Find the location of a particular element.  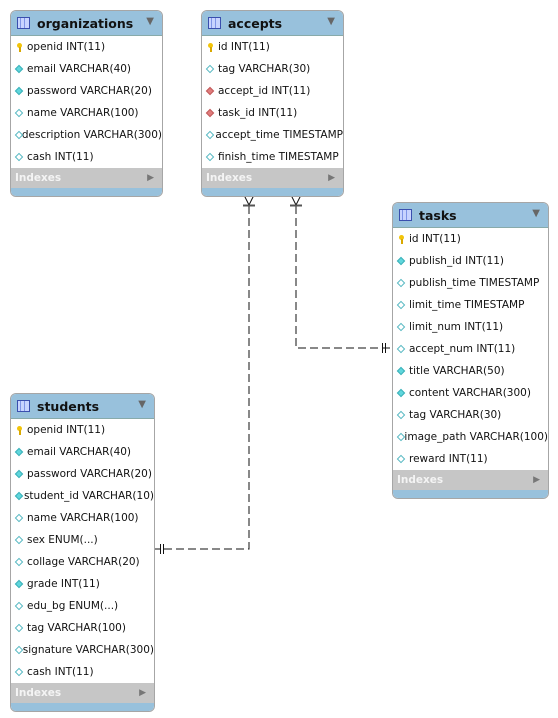

column-row: publish_time TIMESTAMP is located at coordinates (470, 283).